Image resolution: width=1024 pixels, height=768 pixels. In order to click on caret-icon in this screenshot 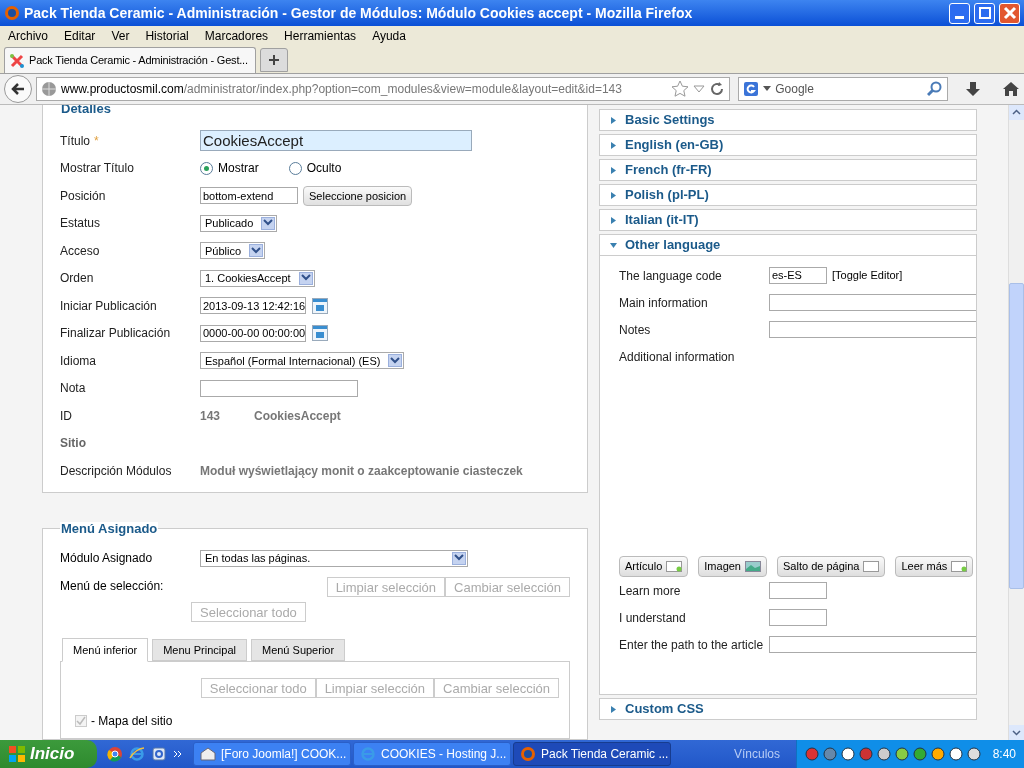, I will do `click(767, 89)`.